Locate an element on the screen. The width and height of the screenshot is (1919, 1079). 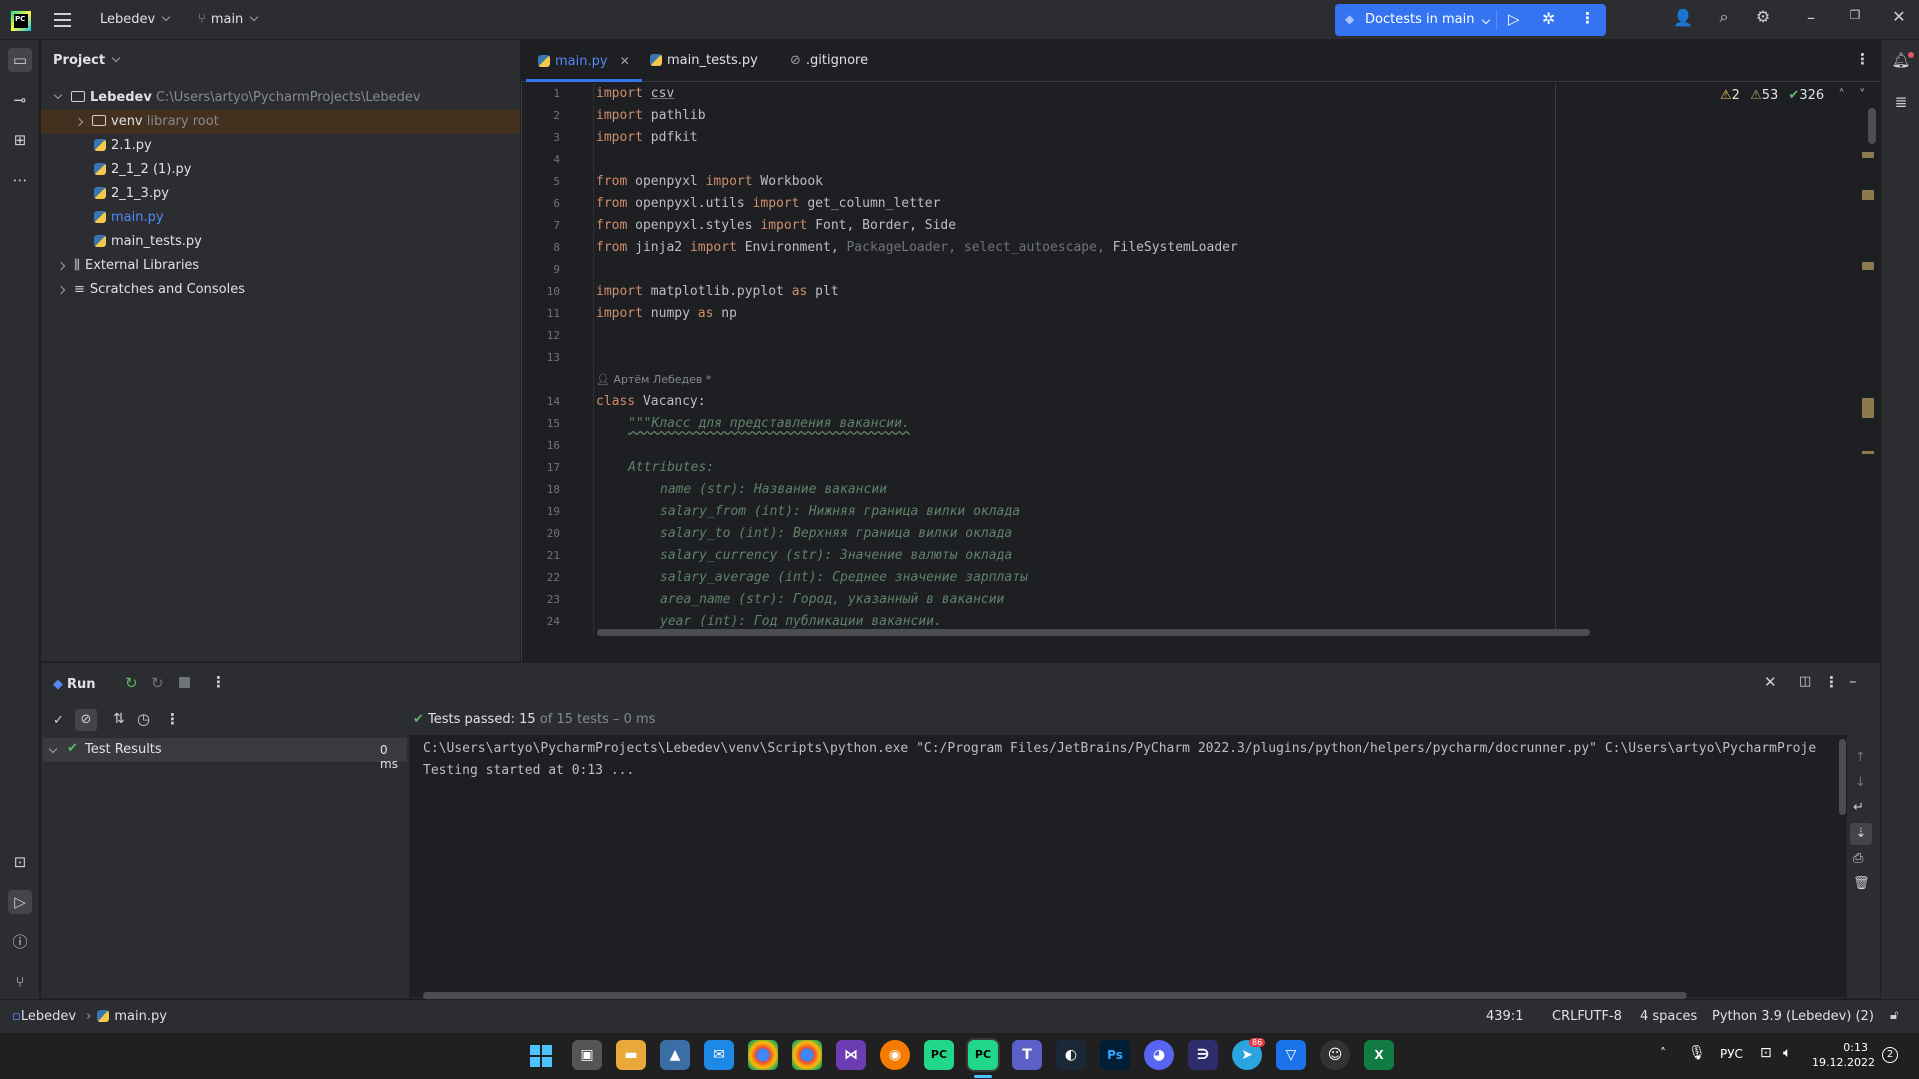
author-inlay-hint: 👤︎ Артём Лебедев * is located at coordinates (653, 380).